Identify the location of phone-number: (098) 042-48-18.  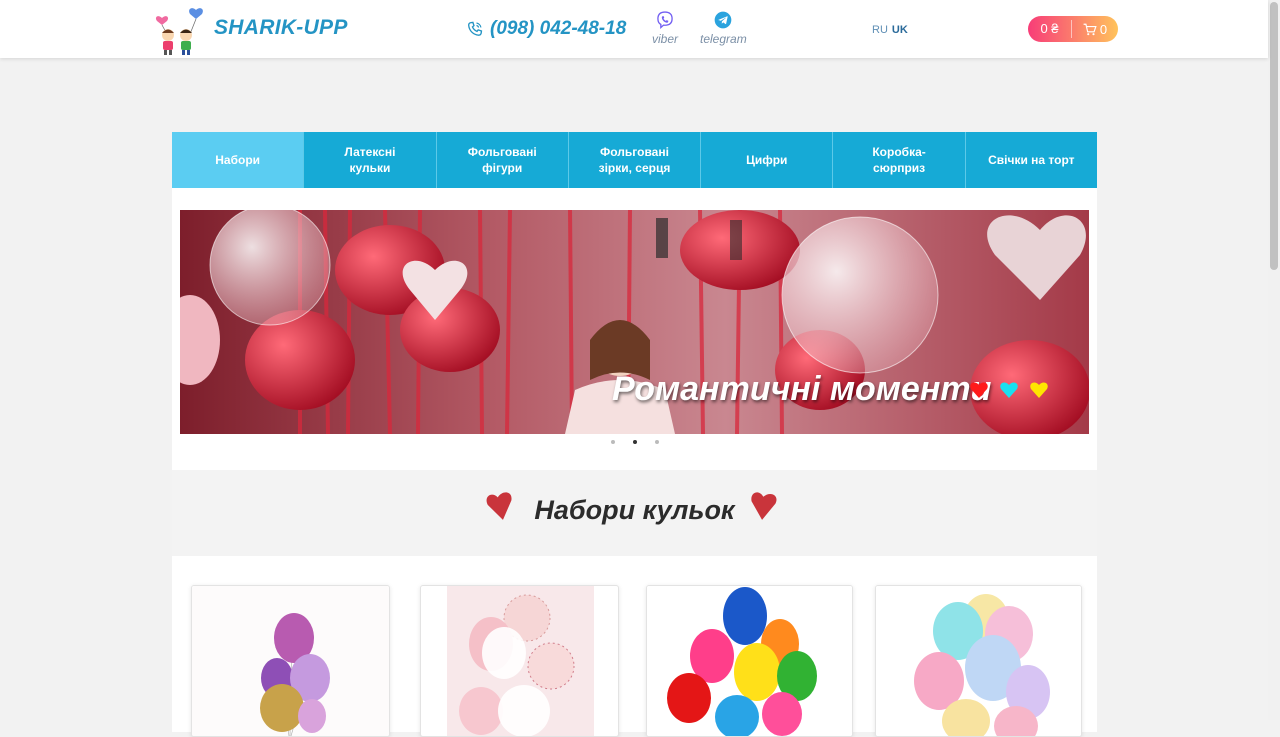
(558, 28).